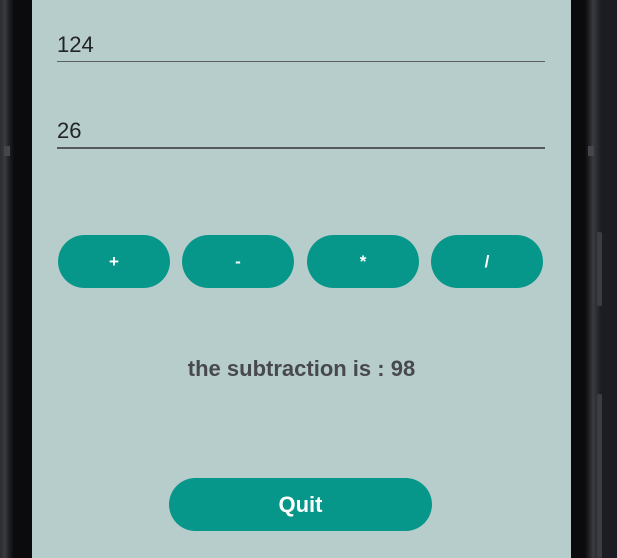 The height and width of the screenshot is (558, 617). I want to click on add-button: +, so click(114, 261).